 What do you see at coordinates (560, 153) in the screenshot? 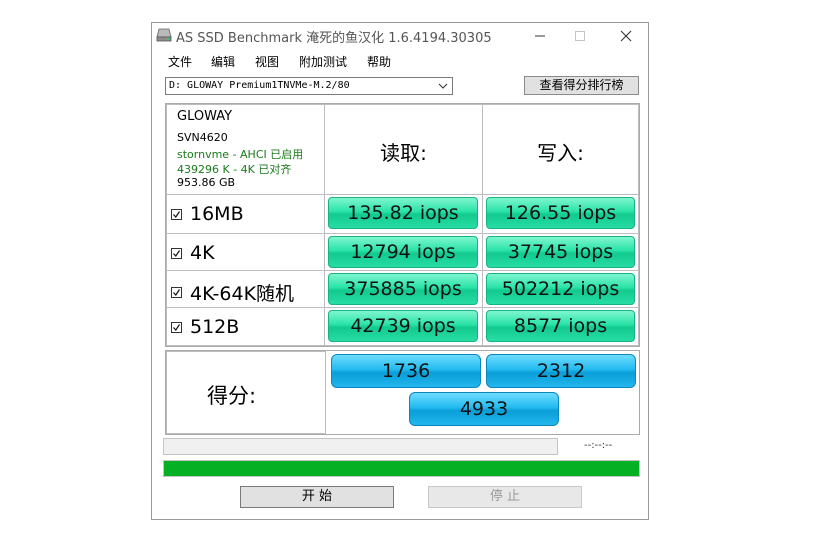
I see `write-header: 写入:` at bounding box center [560, 153].